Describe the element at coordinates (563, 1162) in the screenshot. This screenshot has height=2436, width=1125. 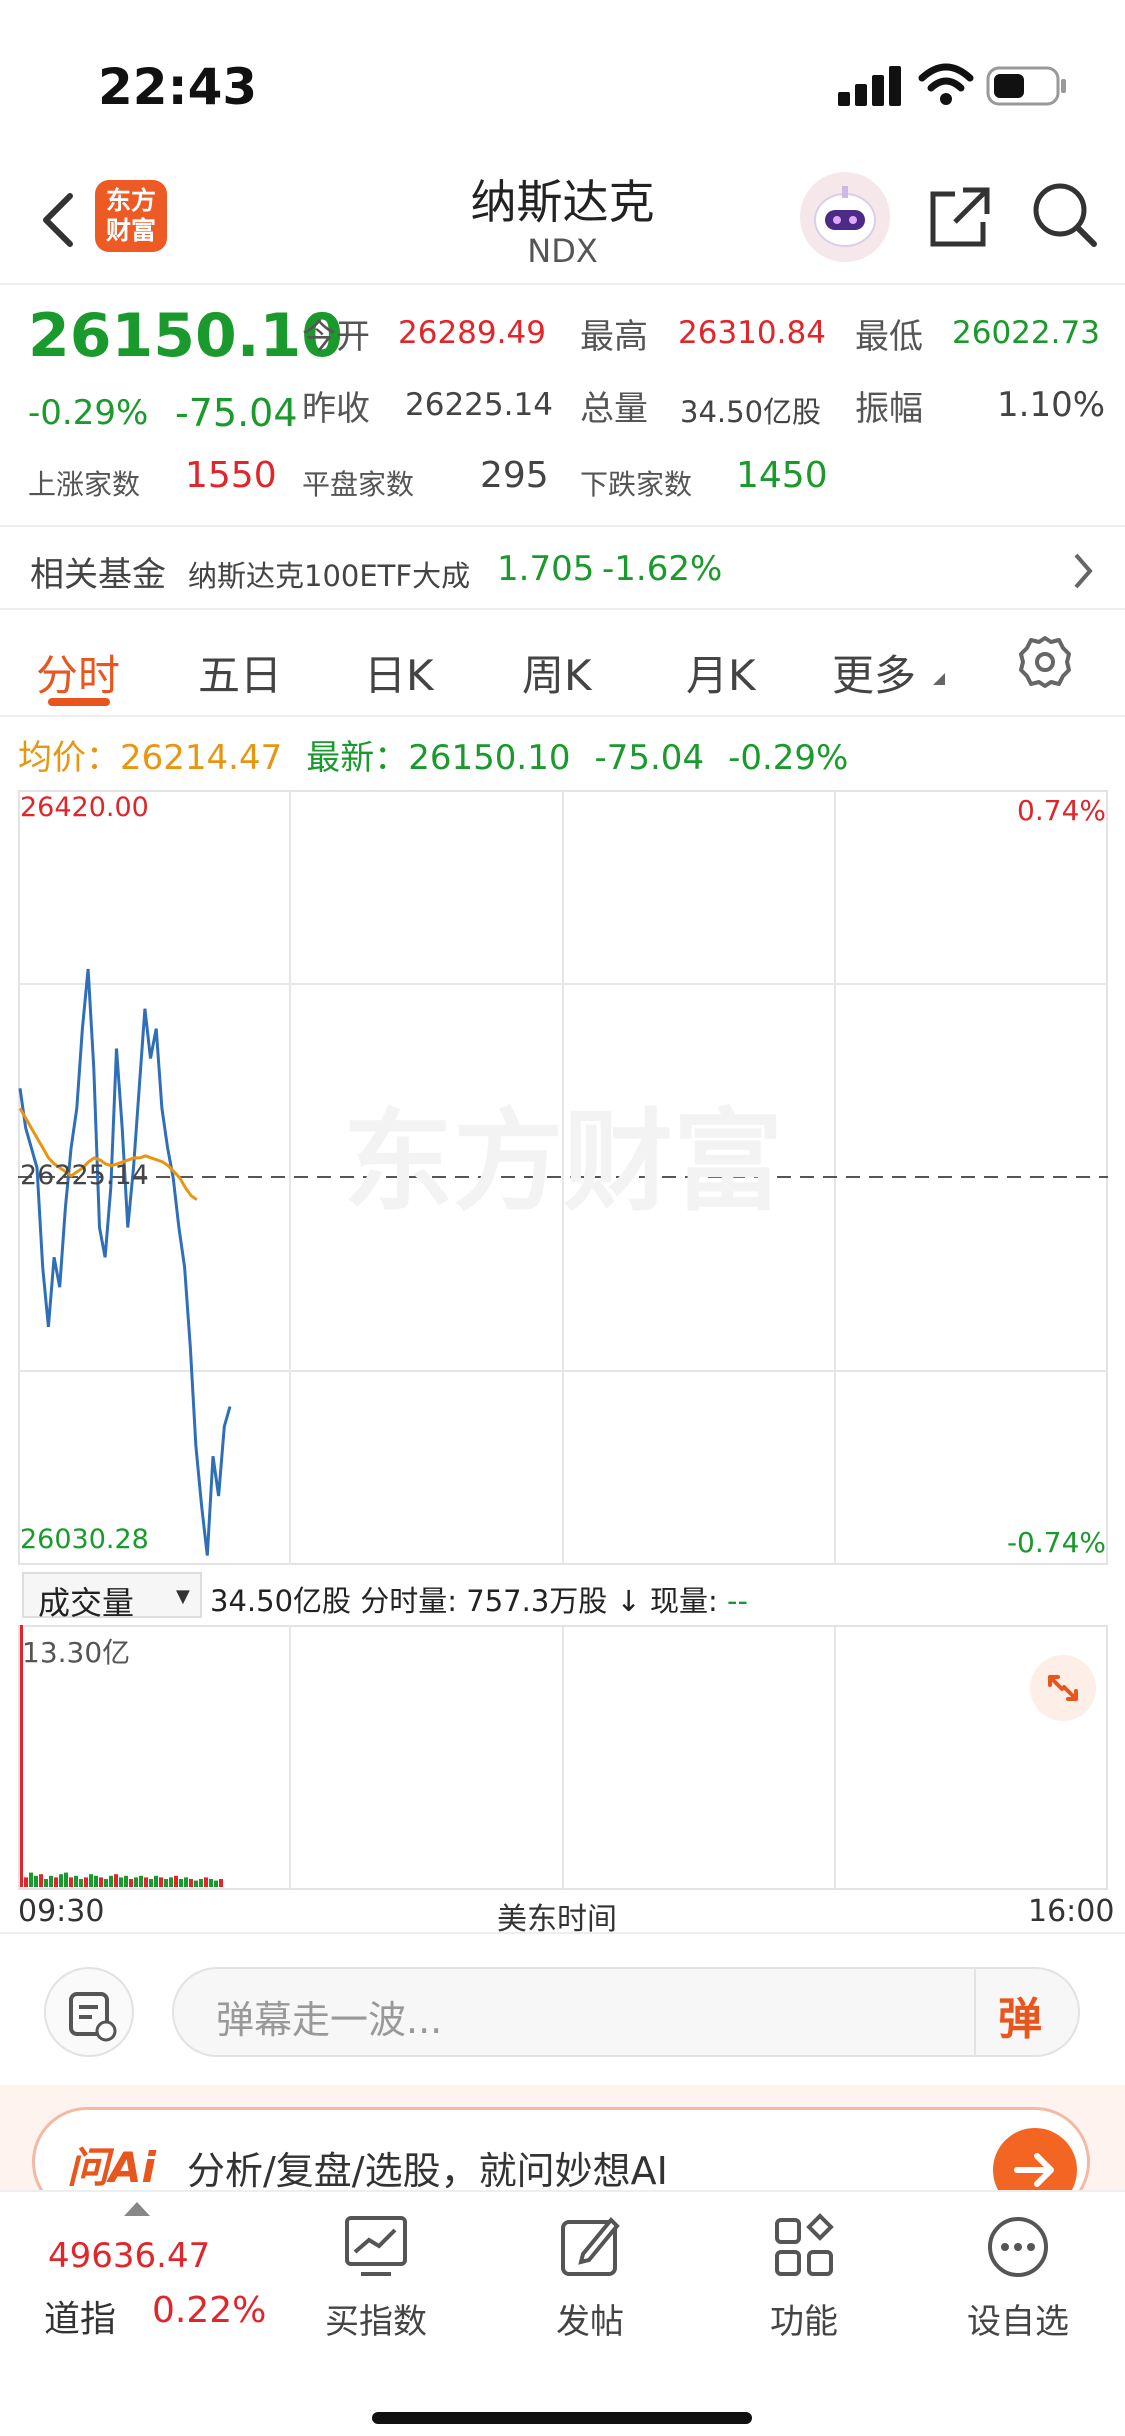
I see `chart-watermark: 东方财富` at that location.